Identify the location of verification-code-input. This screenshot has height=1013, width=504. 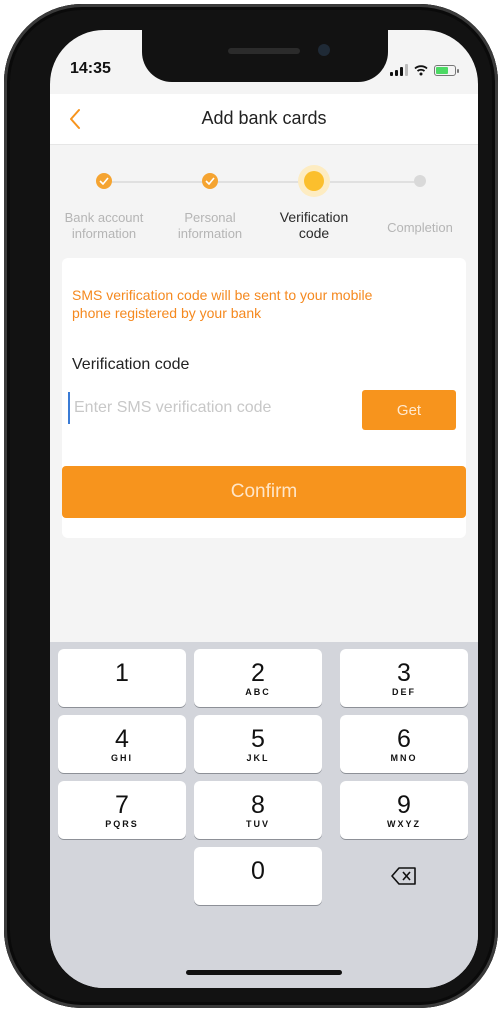
(207, 408).